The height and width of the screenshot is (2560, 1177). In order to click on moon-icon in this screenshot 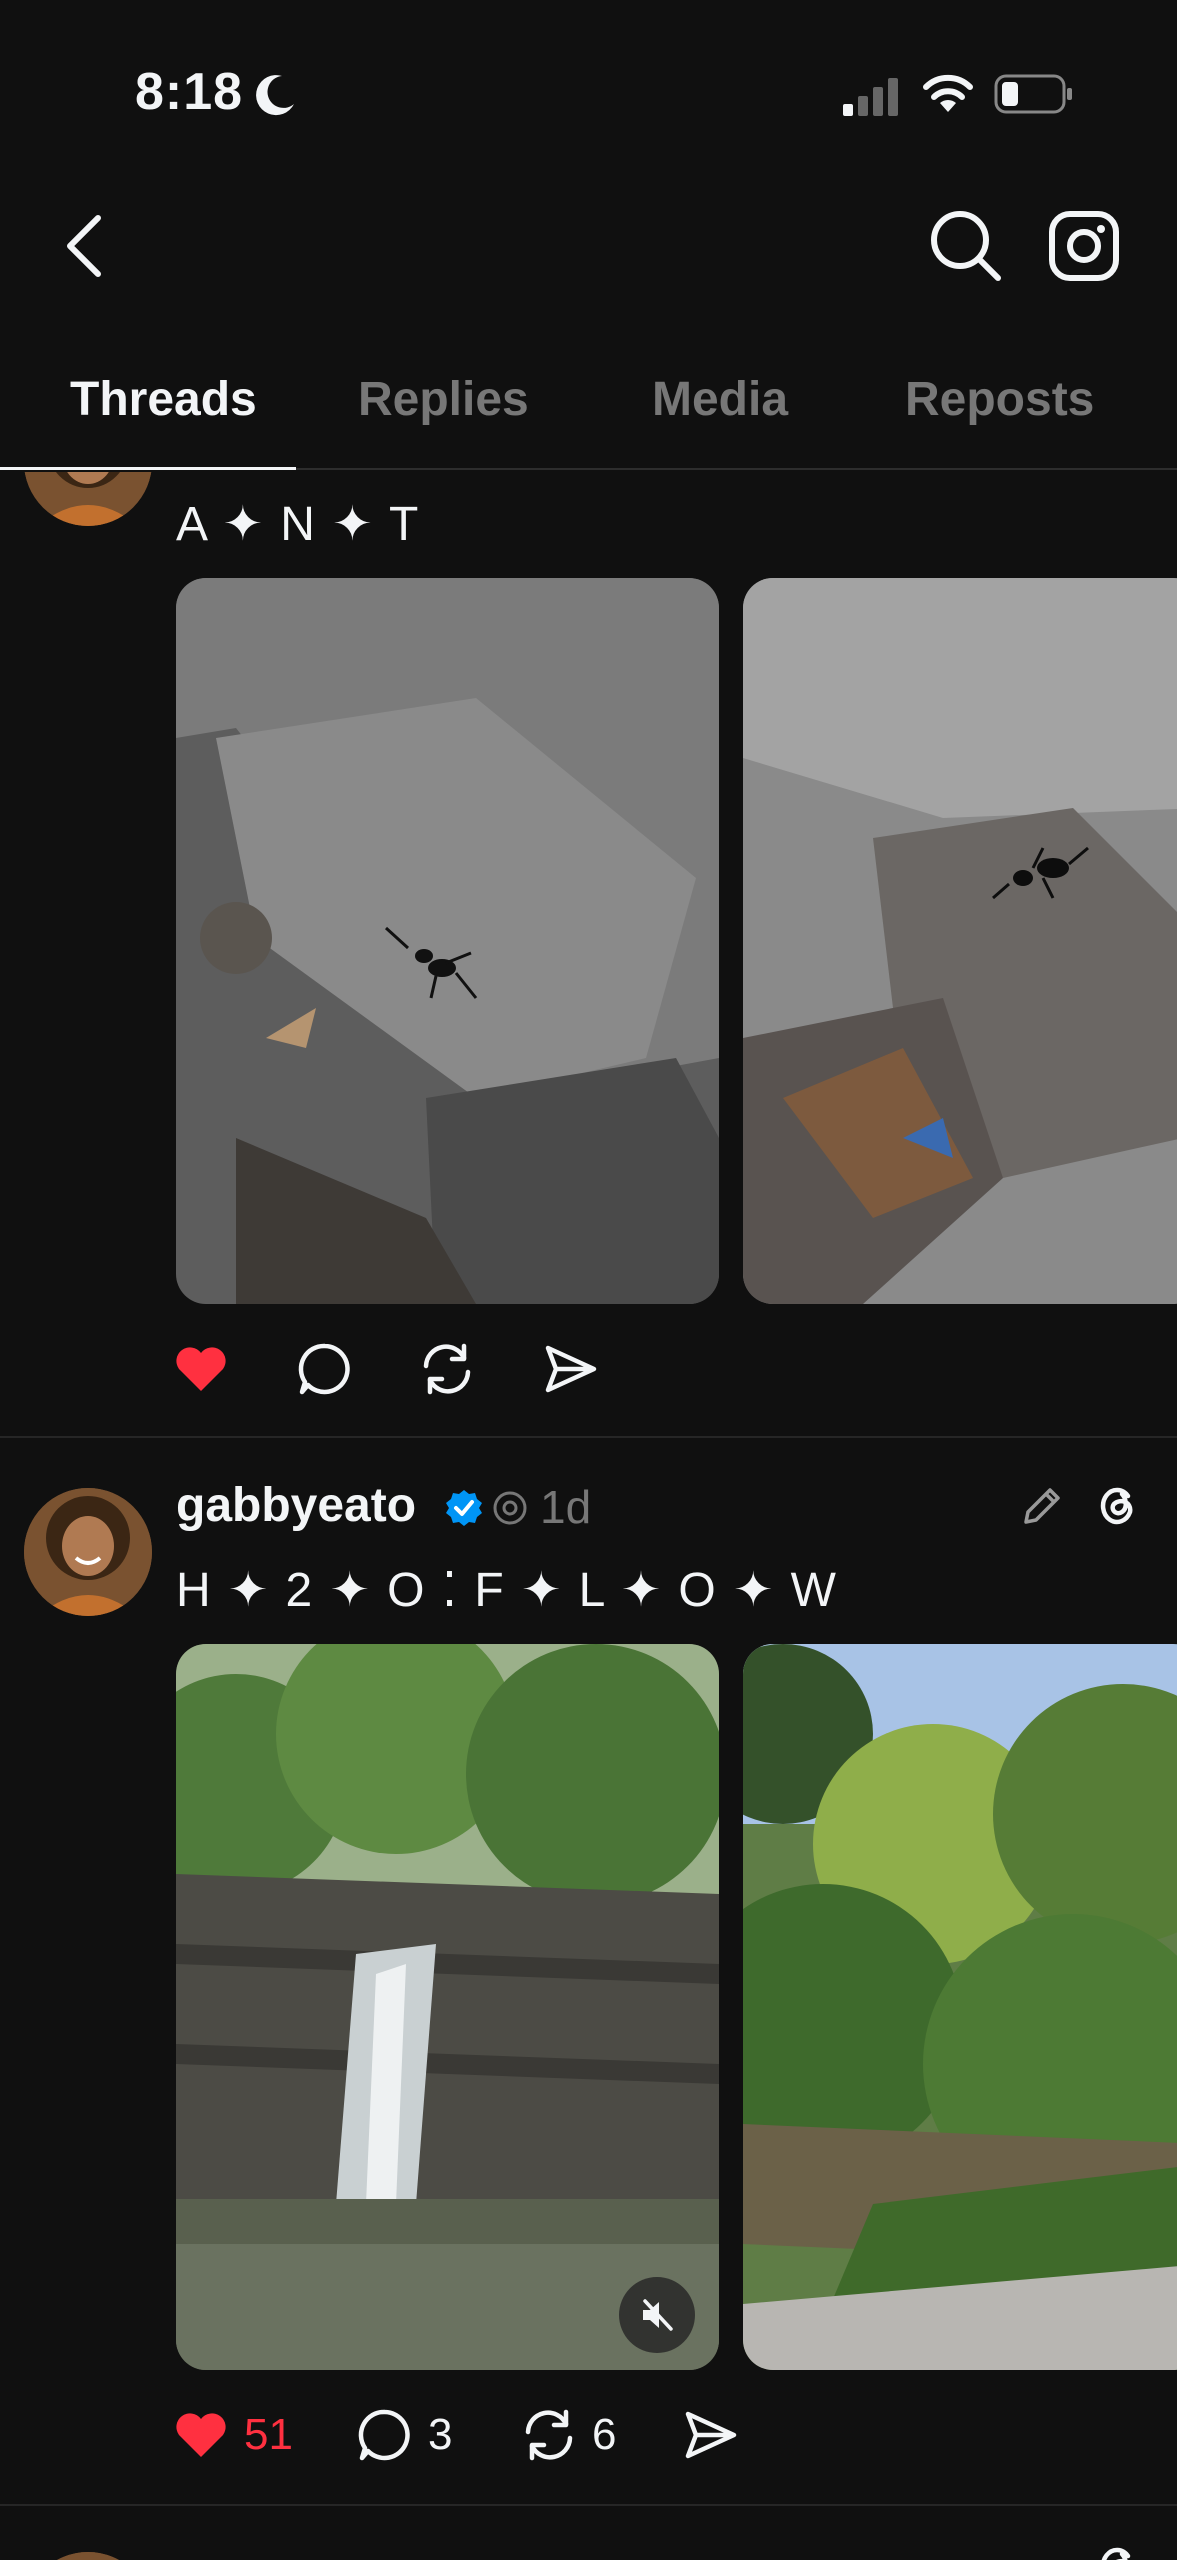, I will do `click(275, 95)`.